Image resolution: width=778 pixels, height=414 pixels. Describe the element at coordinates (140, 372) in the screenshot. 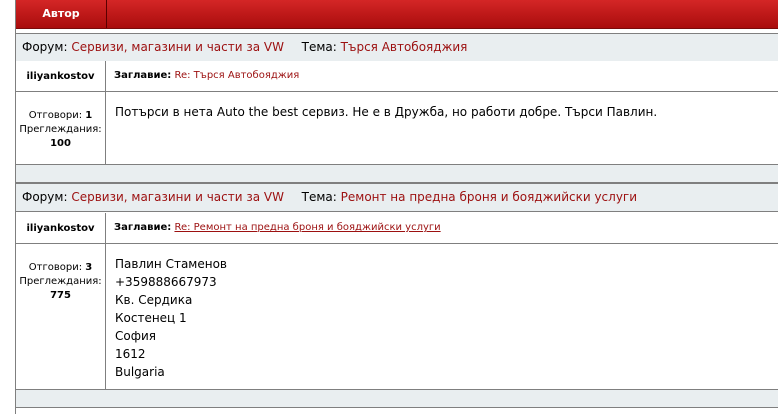

I see `message-line: Bulgaria` at that location.